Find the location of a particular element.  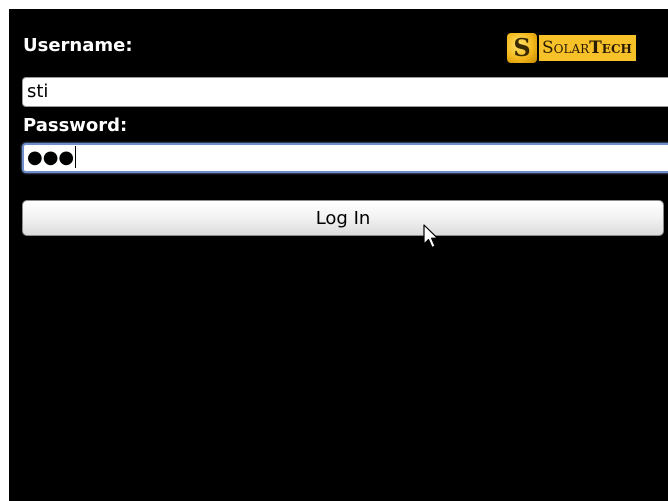

solartech-mark-icon: S is located at coordinates (522, 48).